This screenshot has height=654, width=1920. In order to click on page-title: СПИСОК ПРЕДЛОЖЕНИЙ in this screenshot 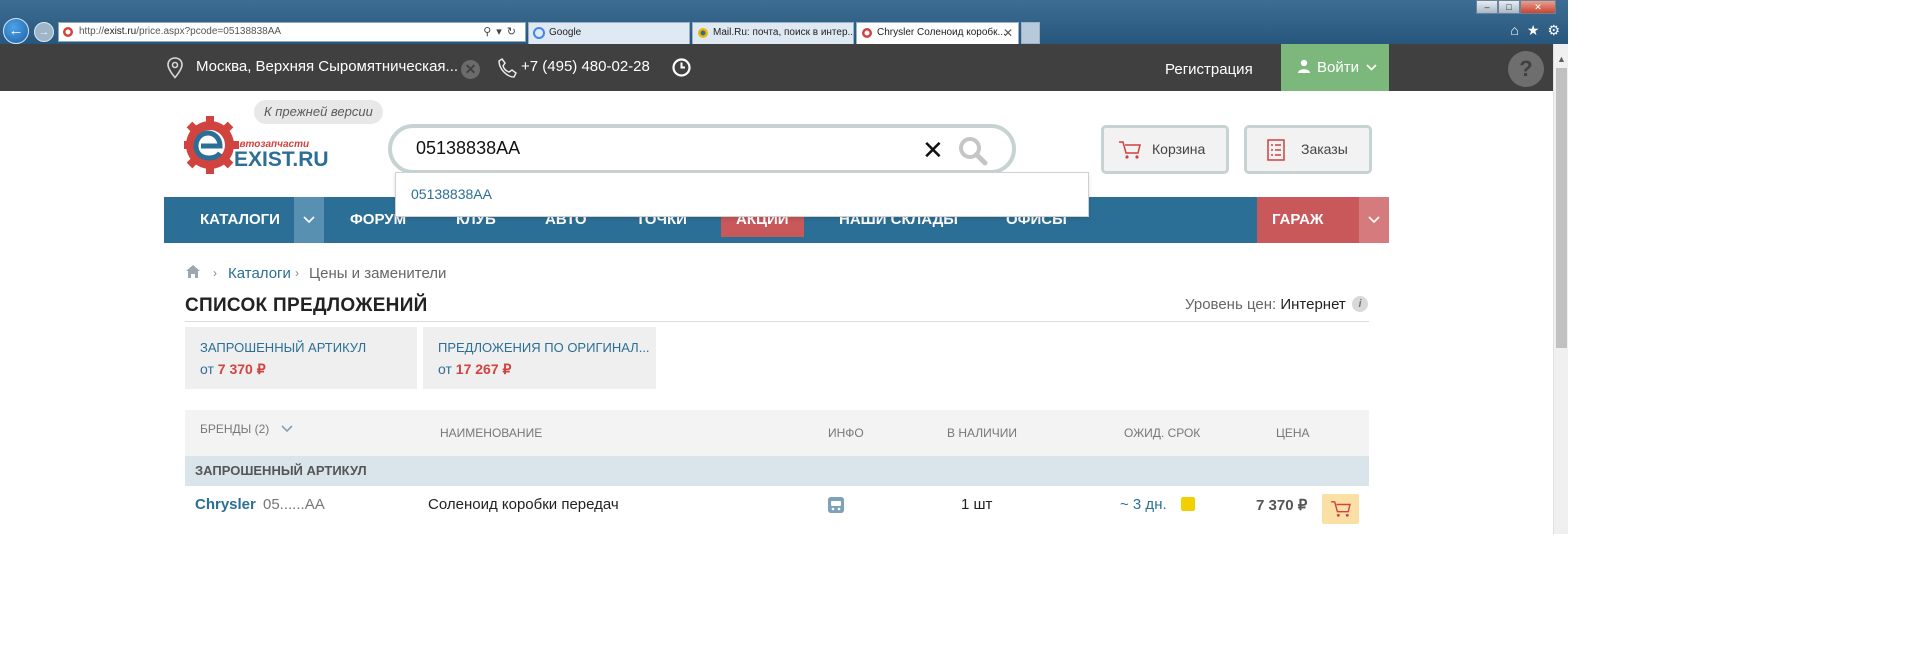, I will do `click(306, 305)`.